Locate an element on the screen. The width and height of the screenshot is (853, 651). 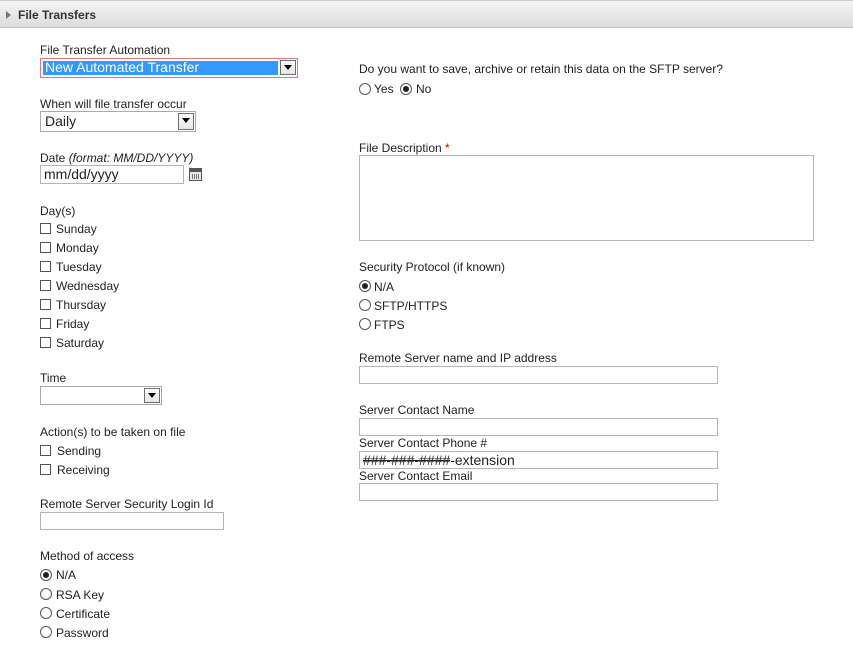
radio-retain-yes is located at coordinates (365, 89).